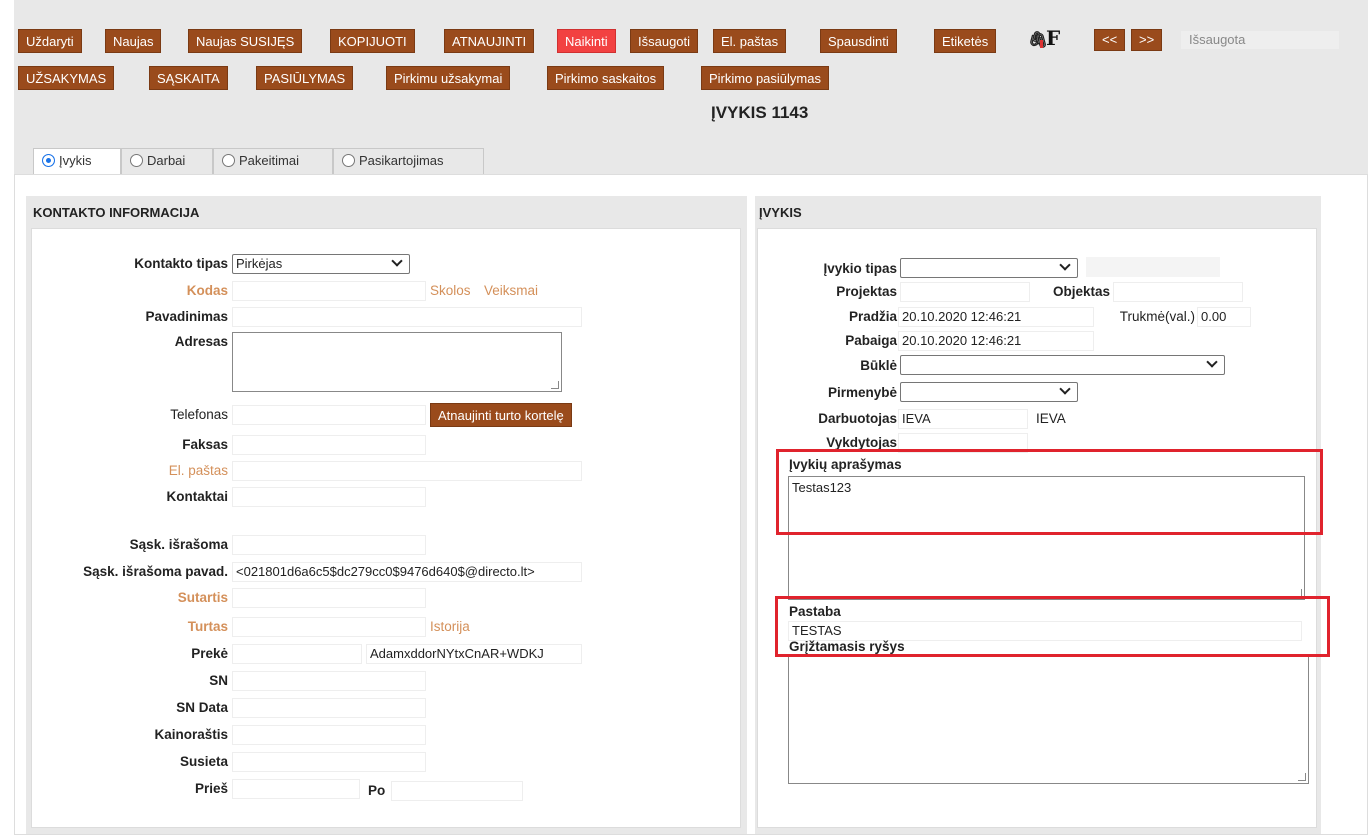 This screenshot has width=1368, height=835. Describe the element at coordinates (144, 626) in the screenshot. I see `asset-label: Turtas` at that location.